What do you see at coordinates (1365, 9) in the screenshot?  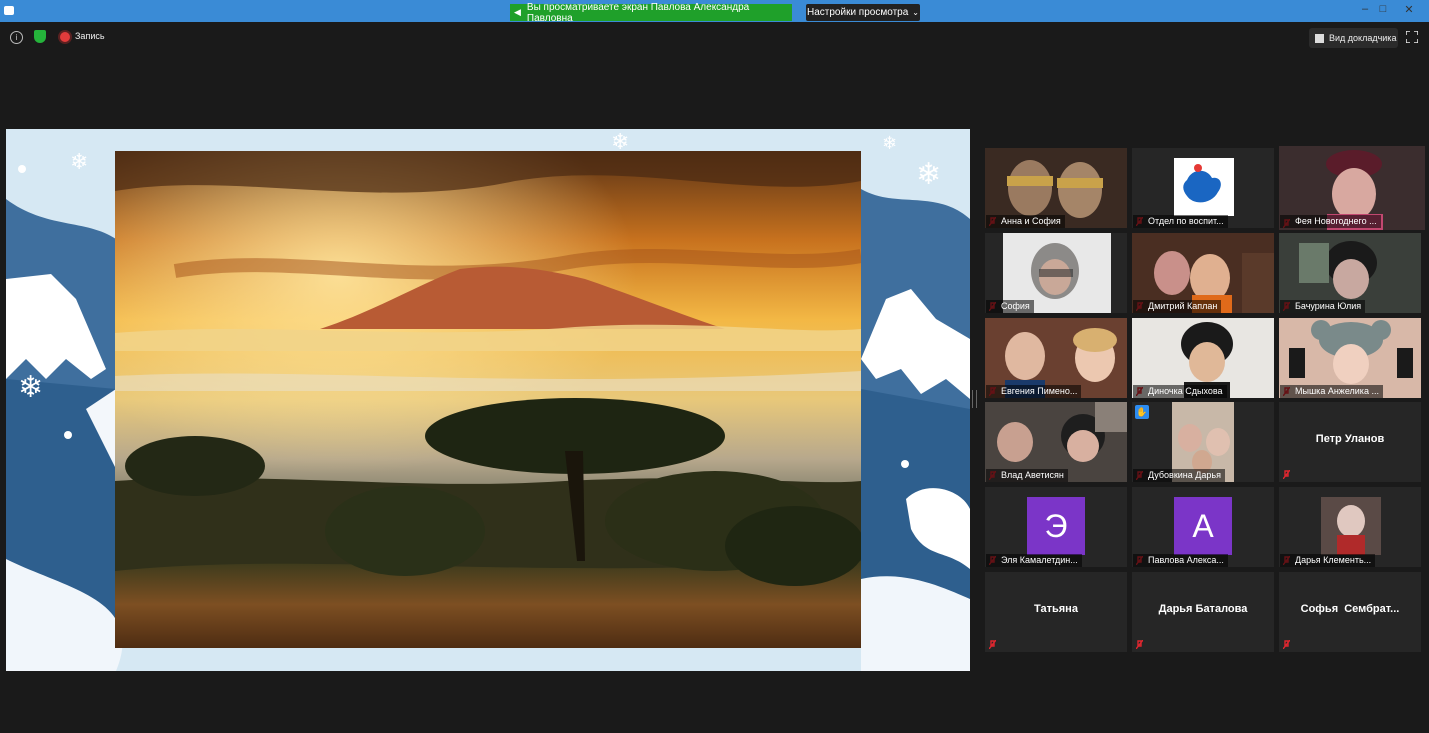 I see `minimize-button: –` at bounding box center [1365, 9].